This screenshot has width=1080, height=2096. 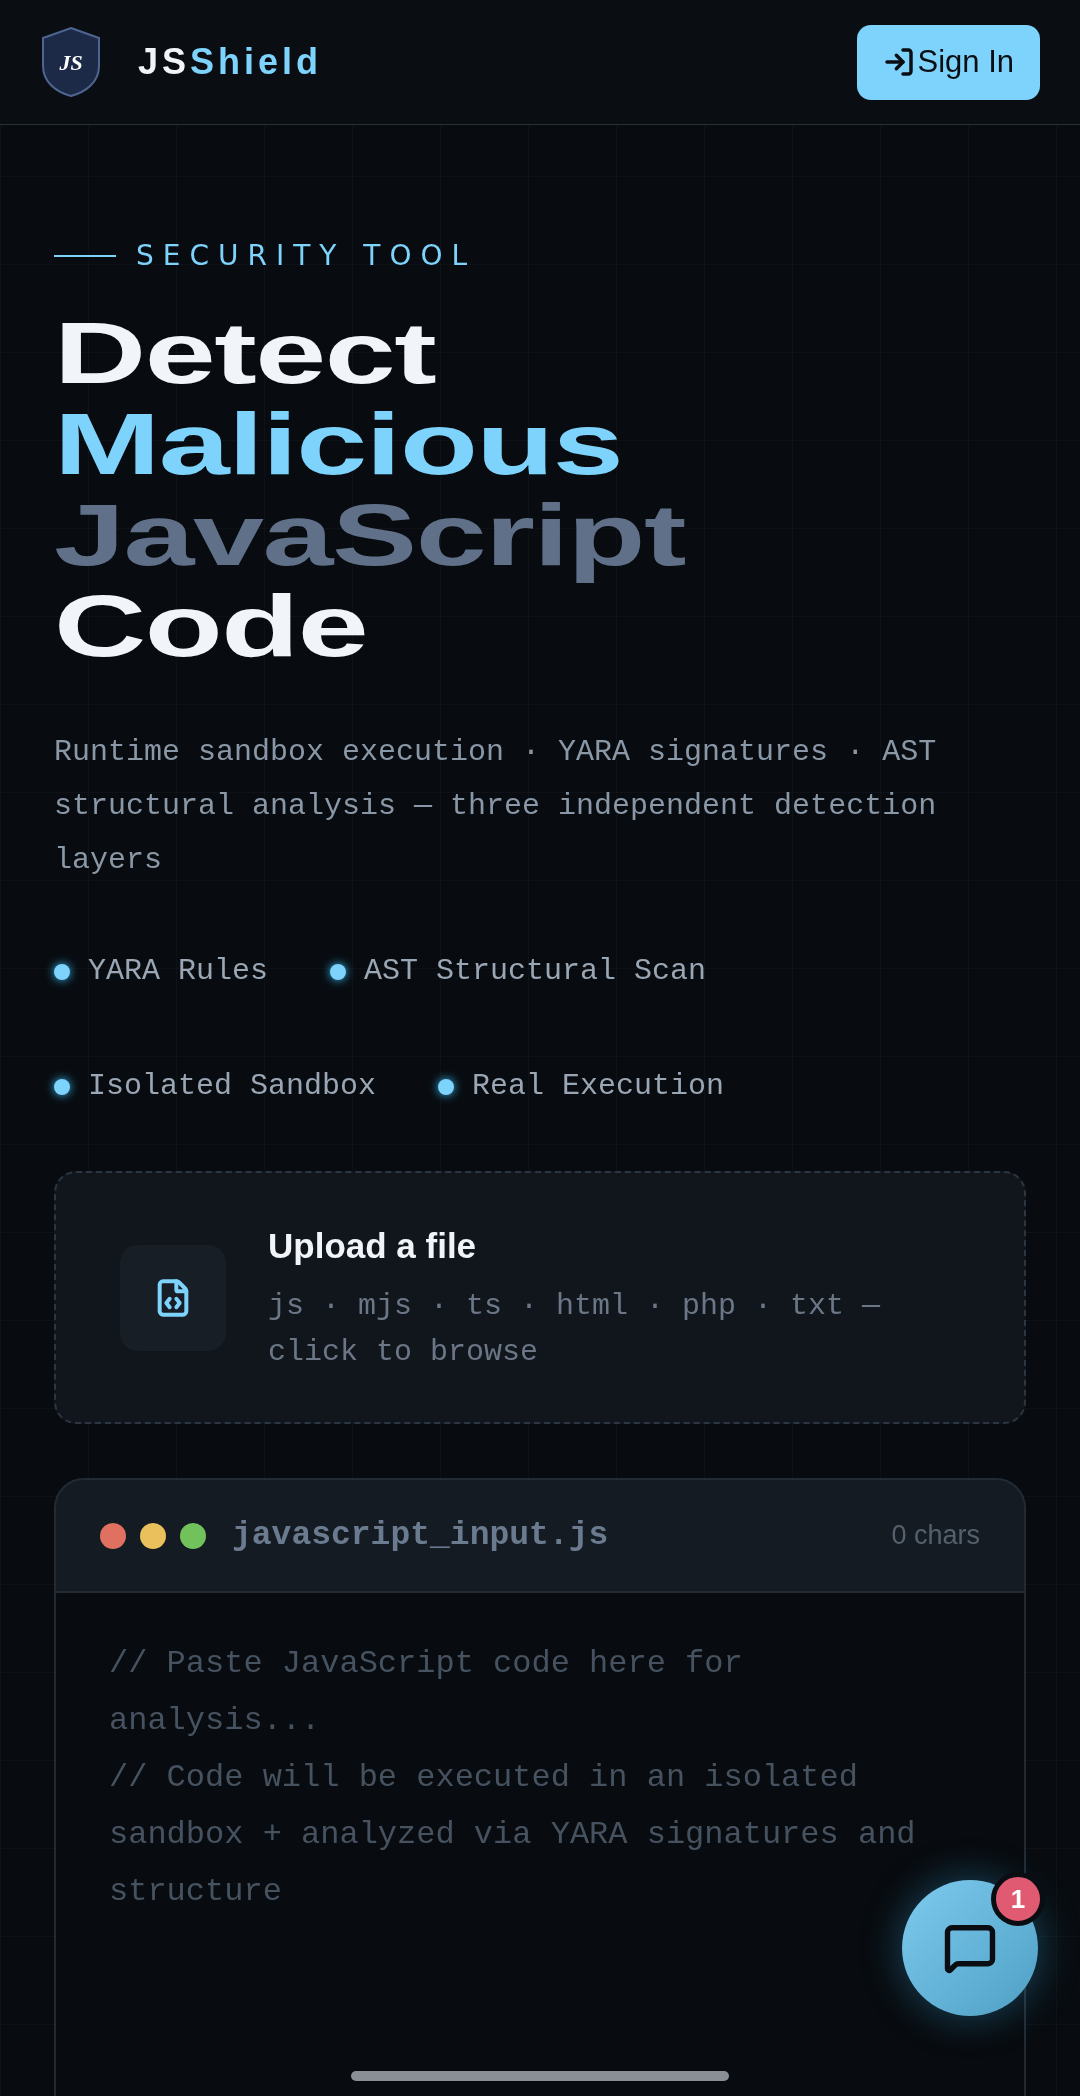 I want to click on feature-label: Isolated Sandbox, so click(x=232, y=1086).